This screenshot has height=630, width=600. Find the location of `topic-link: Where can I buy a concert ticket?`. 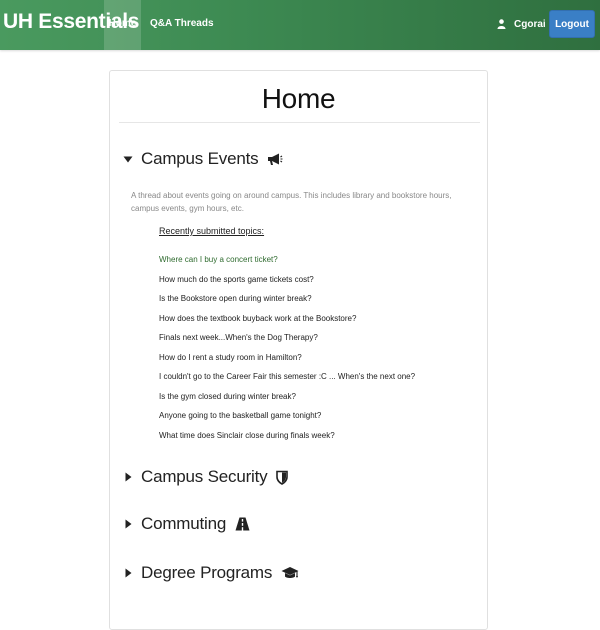

topic-link: Where can I buy a concert ticket? is located at coordinates (287, 264).